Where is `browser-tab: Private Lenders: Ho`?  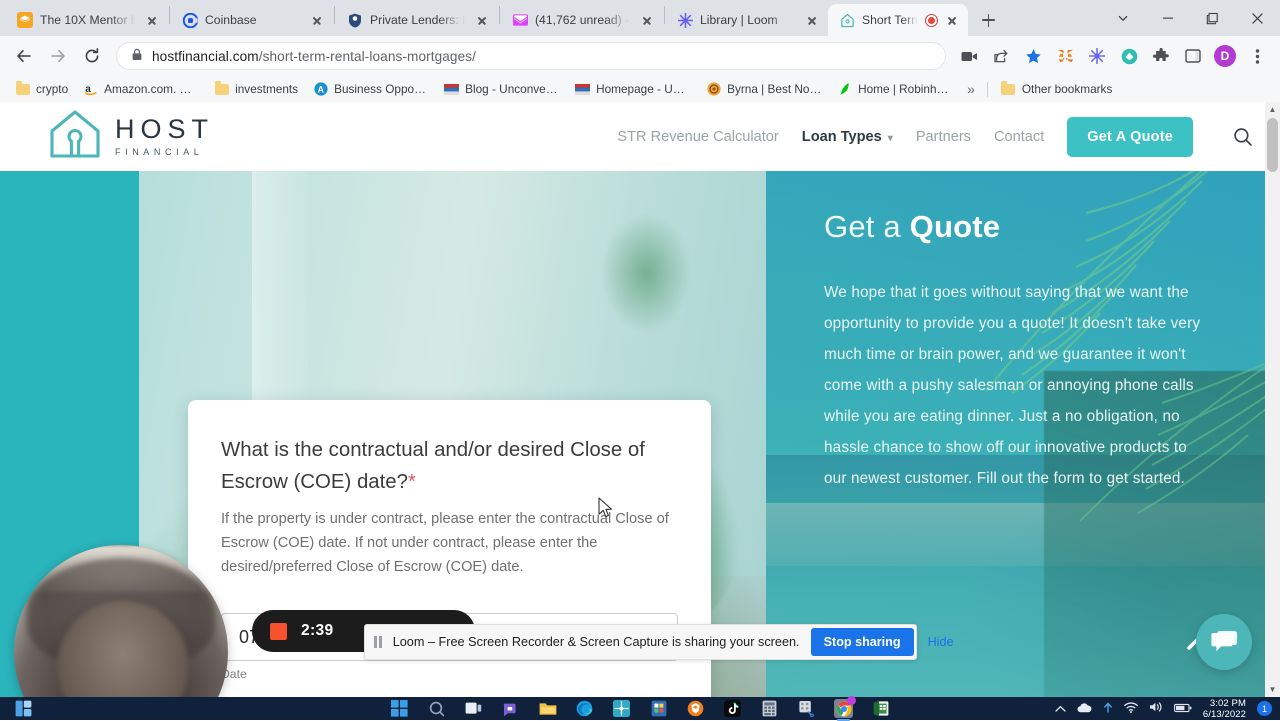 browser-tab: Private Lenders: Ho is located at coordinates (417, 20).